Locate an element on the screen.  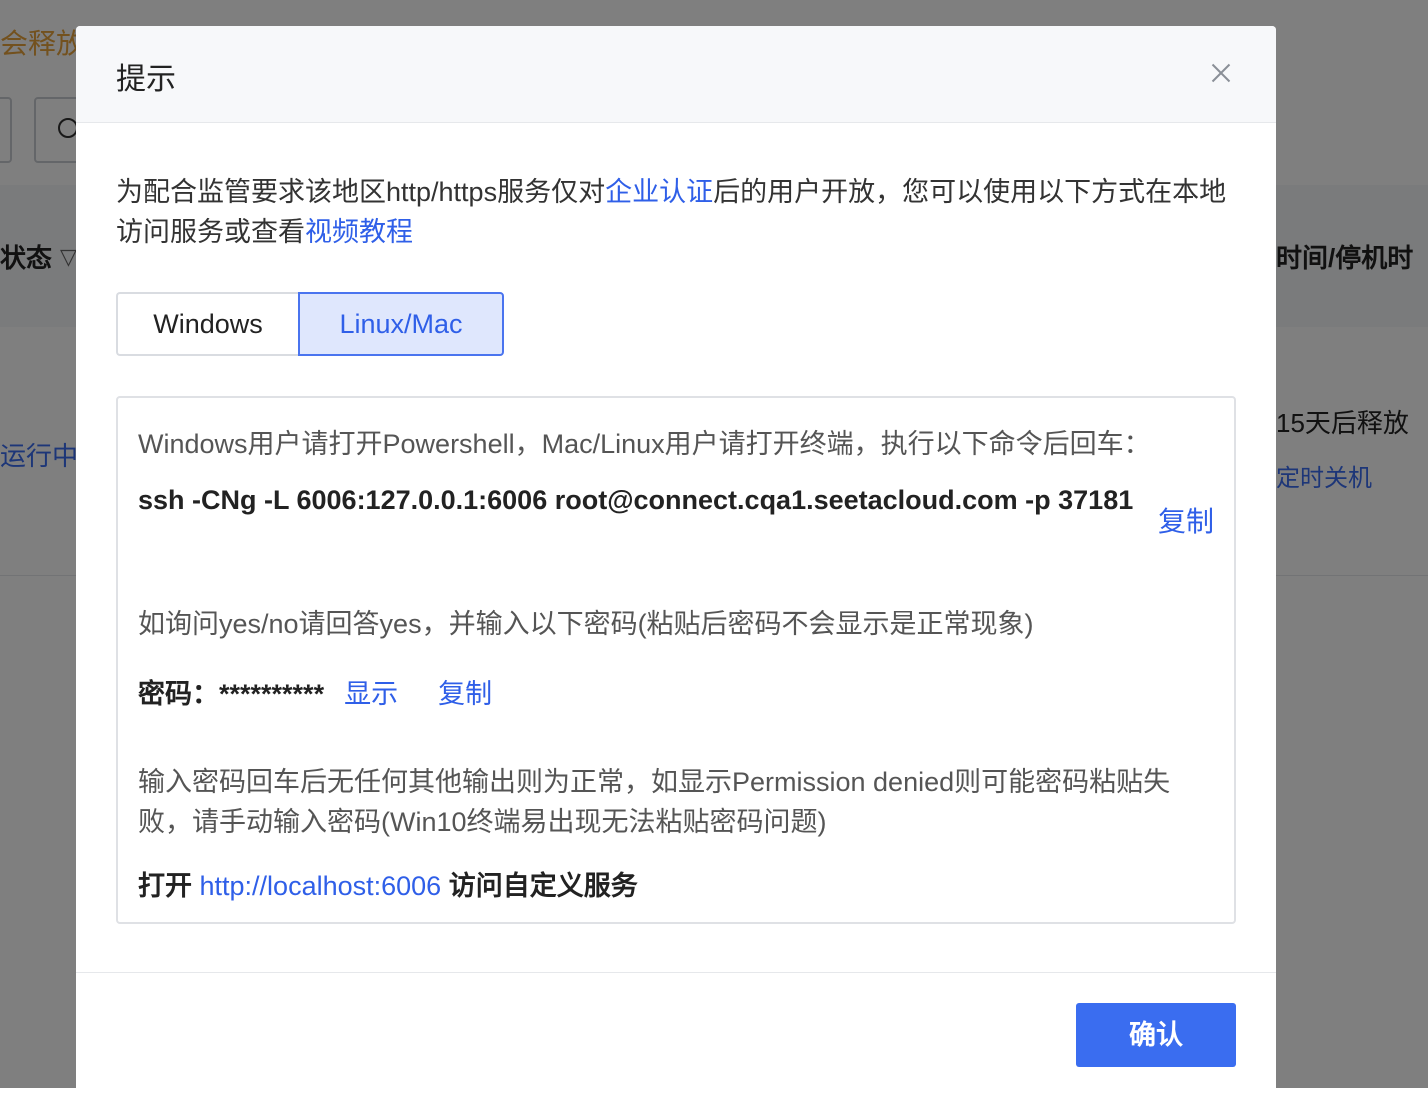
video-tutorial-link: 视频教程 is located at coordinates (359, 232).